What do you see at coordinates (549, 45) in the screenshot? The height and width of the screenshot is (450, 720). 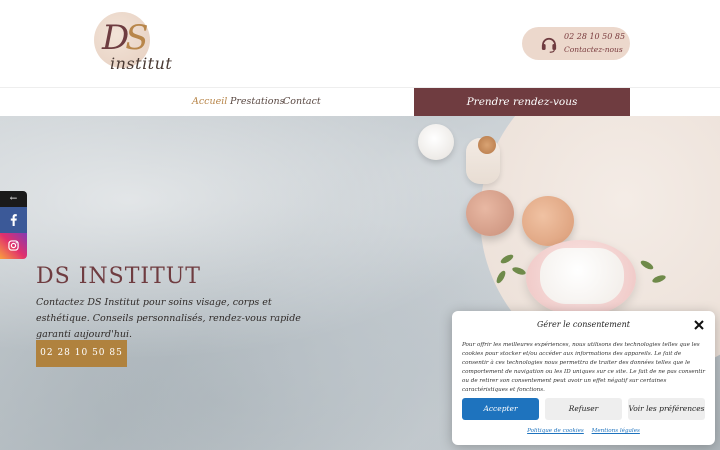 I see `headset-icon` at bounding box center [549, 45].